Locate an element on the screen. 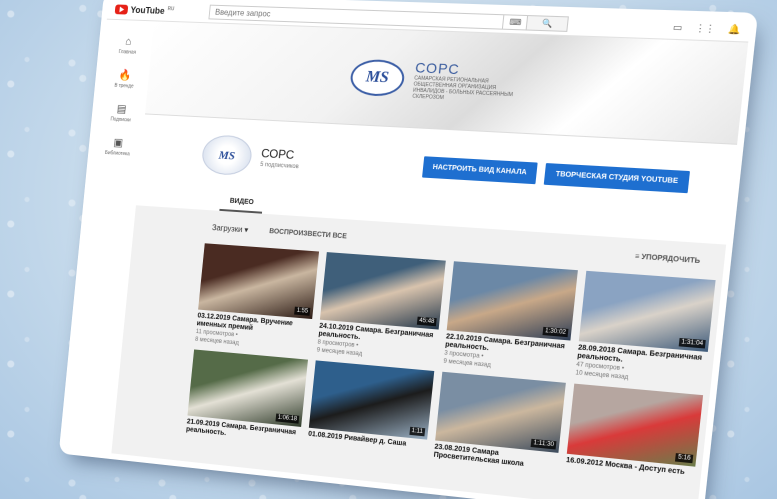  sidebar-item-label: Подписки is located at coordinates (120, 120).